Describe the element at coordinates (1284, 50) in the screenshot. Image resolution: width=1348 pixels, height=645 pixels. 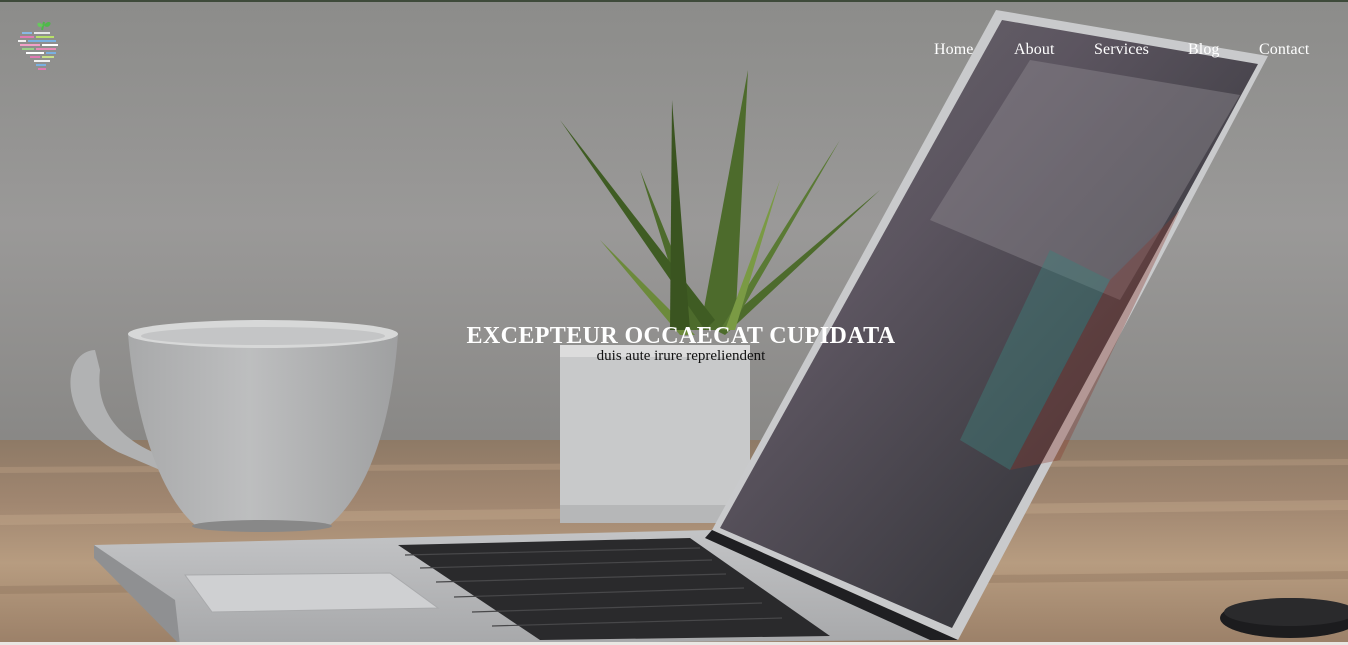
I see `nav-item-contact: Contact` at that location.